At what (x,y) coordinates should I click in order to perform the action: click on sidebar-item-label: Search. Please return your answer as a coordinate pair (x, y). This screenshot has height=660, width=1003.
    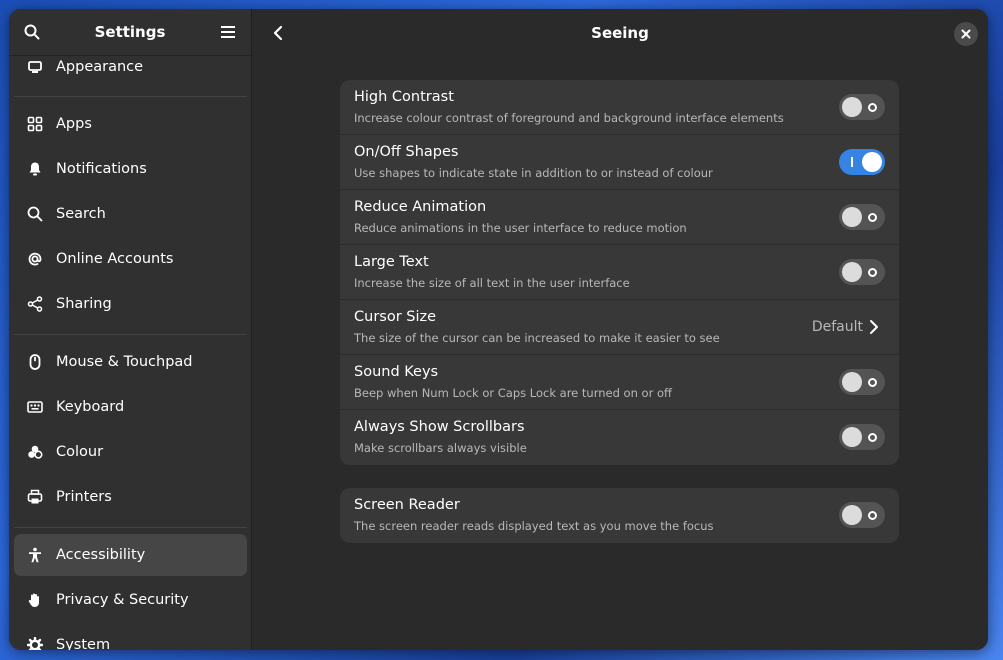
    Looking at the image, I should click on (81, 214).